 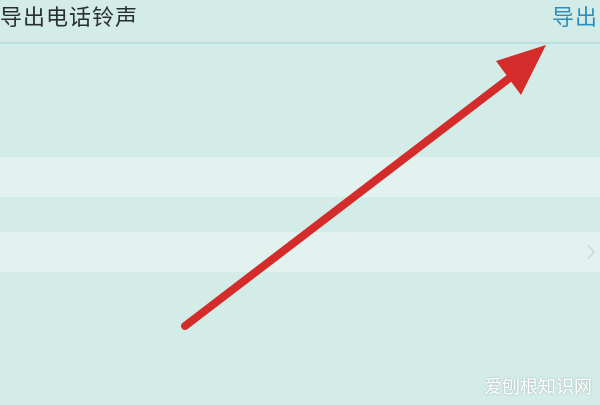 What do you see at coordinates (575, 19) in the screenshot?
I see `export-button: 导出` at bounding box center [575, 19].